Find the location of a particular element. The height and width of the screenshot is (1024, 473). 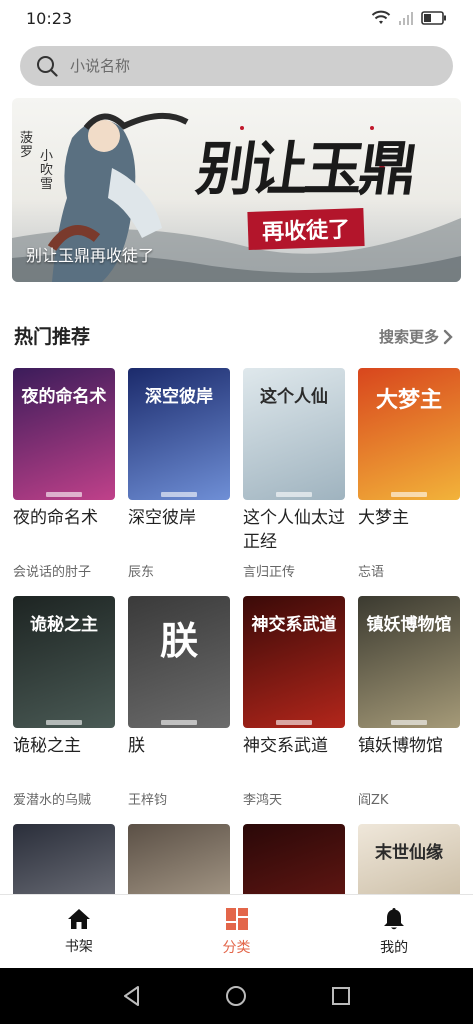

book-cover: 神交系武道 is located at coordinates (294, 662).